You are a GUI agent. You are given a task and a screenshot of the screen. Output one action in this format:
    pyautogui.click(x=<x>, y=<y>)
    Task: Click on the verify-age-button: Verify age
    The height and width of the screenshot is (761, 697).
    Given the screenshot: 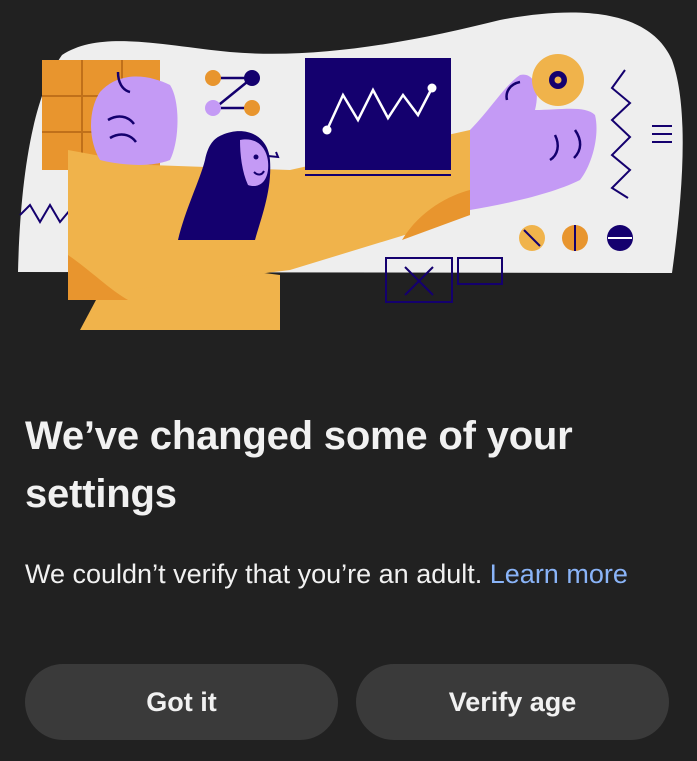 What is the action you would take?
    pyautogui.click(x=512, y=702)
    